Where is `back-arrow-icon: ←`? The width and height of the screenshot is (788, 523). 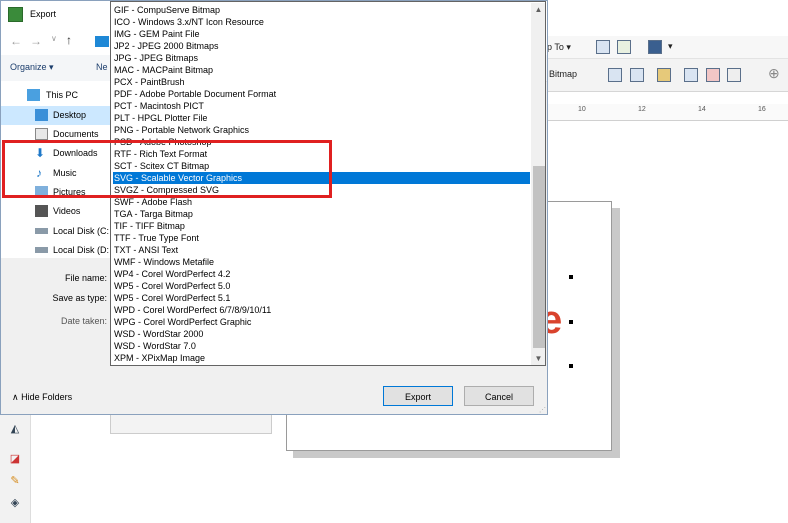 back-arrow-icon: ← is located at coordinates (16, 41).